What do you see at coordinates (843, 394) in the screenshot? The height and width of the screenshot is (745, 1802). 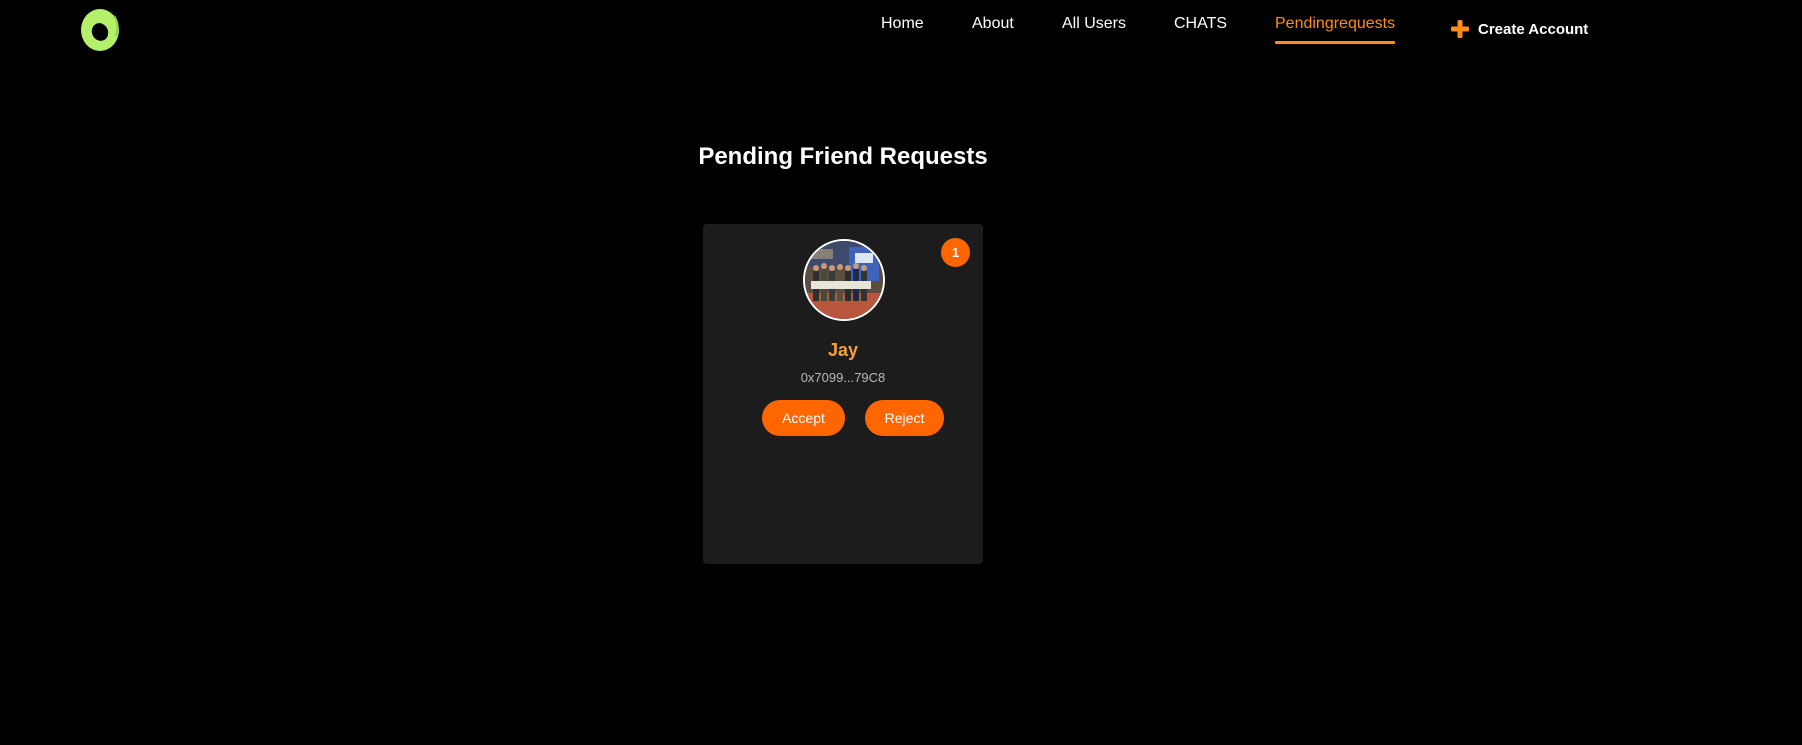 I see `friend-request-card: 1 Jay 0x7099...79C8 Accept Reject` at bounding box center [843, 394].